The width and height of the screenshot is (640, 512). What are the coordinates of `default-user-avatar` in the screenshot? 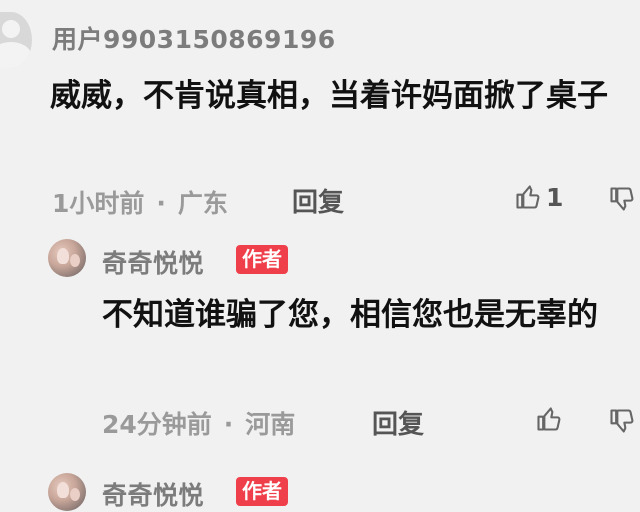 It's located at (16, 40).